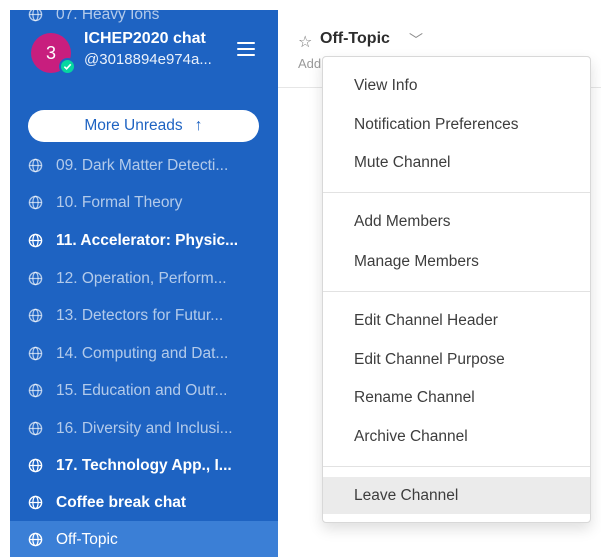  What do you see at coordinates (121, 502) in the screenshot?
I see `channel-label: Coffee break chat` at bounding box center [121, 502].